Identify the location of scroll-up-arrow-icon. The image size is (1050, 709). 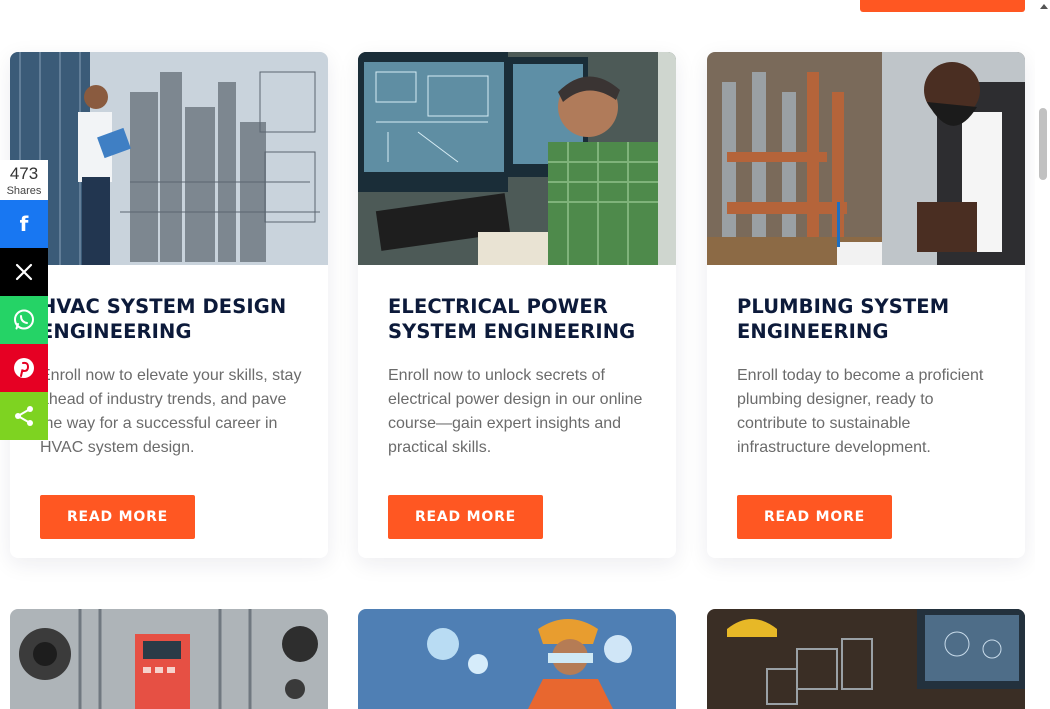
(1044, 6).